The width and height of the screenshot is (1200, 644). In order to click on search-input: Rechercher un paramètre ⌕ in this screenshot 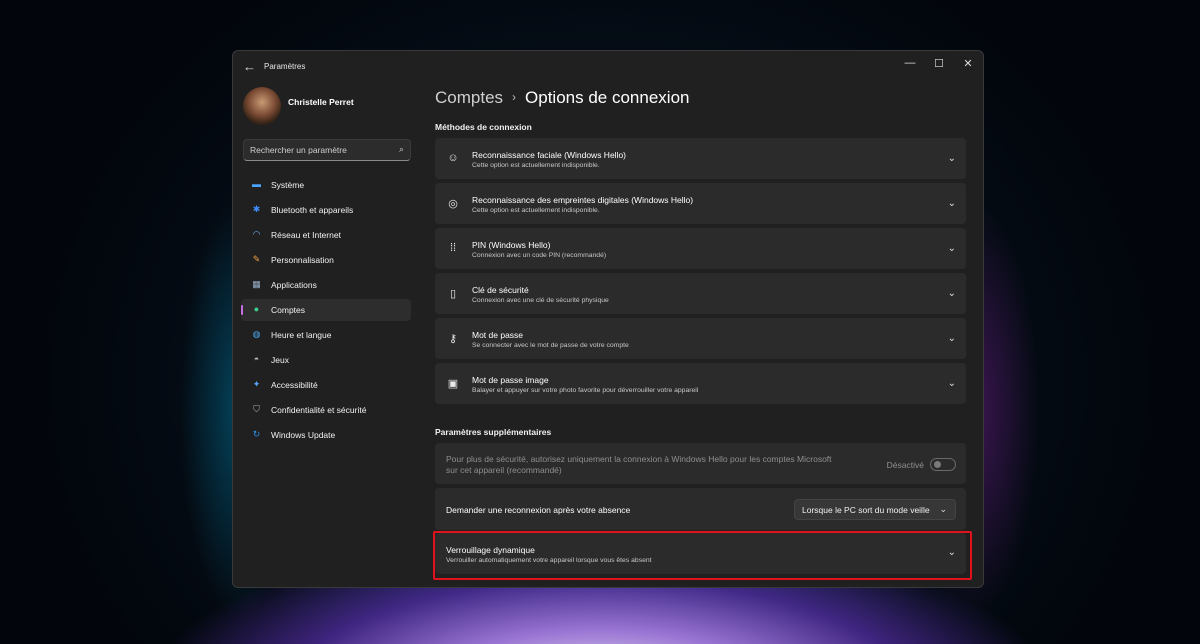, I will do `click(327, 150)`.